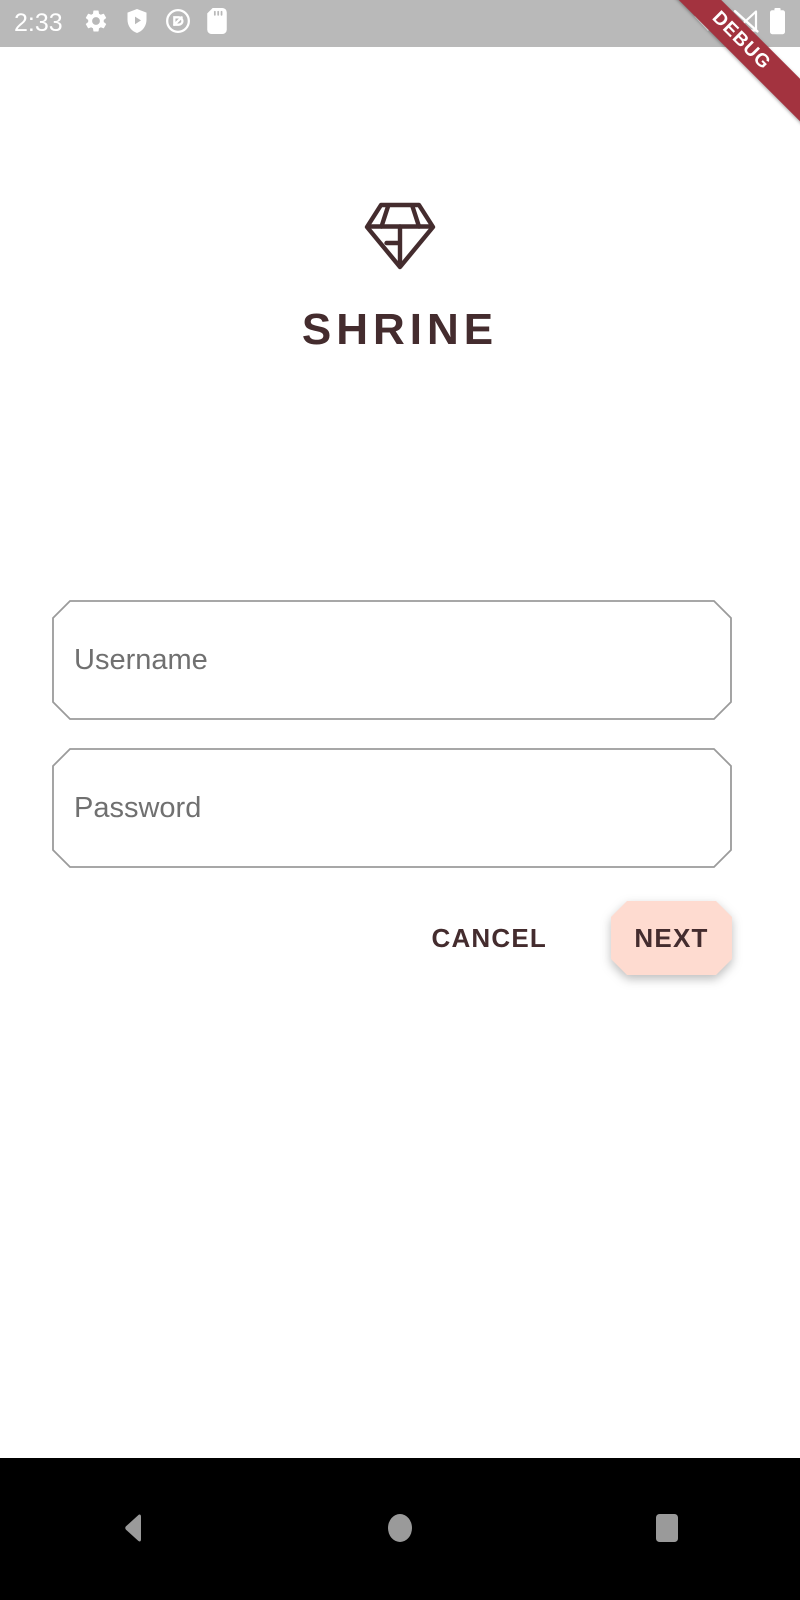 Image resolution: width=800 pixels, height=1600 pixels. I want to click on password-field-outline, so click(392, 808).